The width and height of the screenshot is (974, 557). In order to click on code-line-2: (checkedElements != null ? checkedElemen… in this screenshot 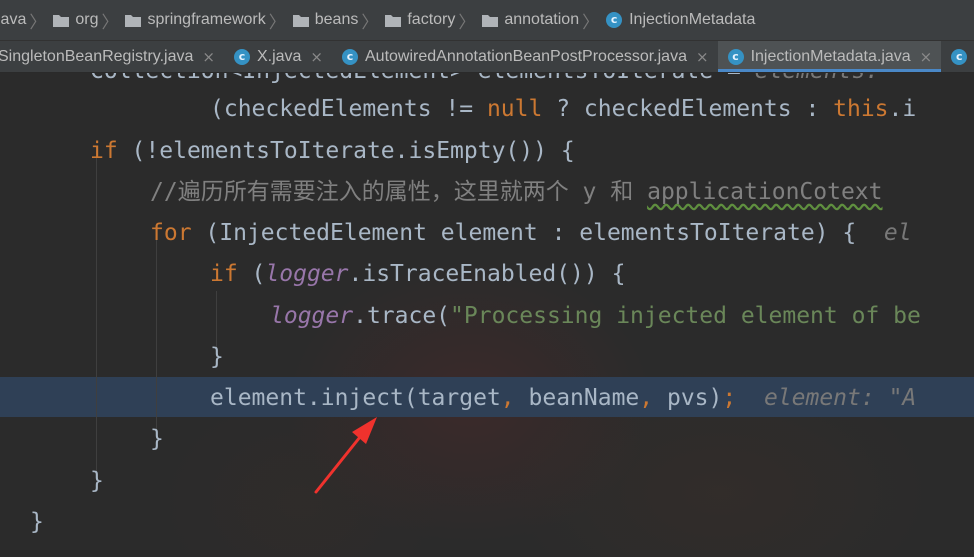, I will do `click(563, 109)`.